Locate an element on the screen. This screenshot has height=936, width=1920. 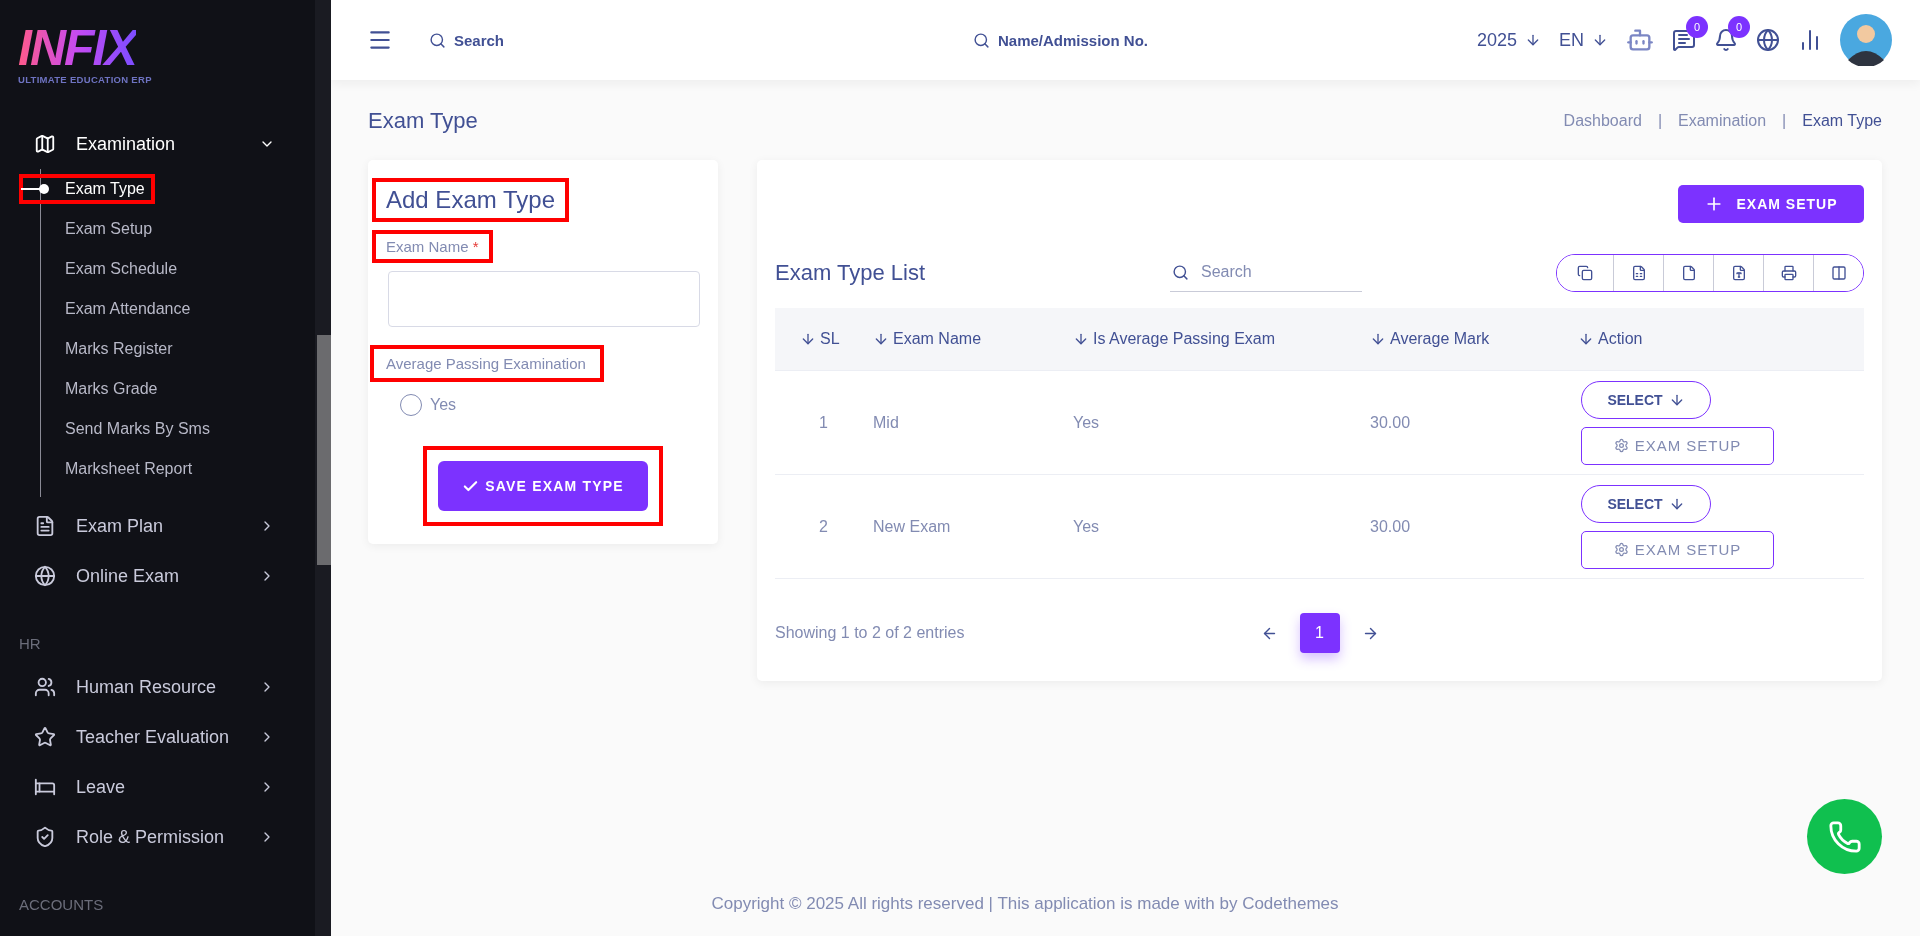
sidebar-item: Leave is located at coordinates (157, 787).